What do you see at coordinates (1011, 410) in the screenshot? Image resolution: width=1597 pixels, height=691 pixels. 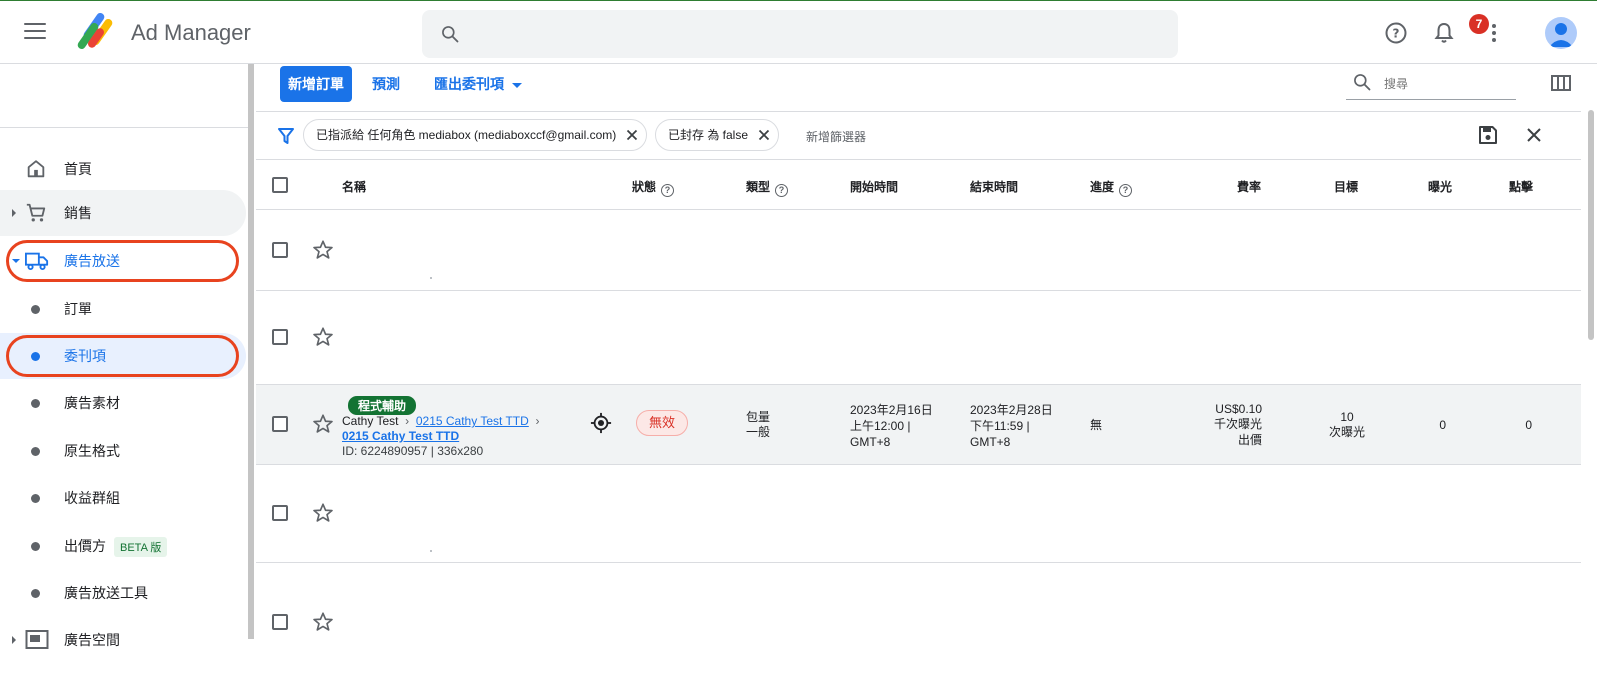 I see `end-date: 2023年2月28日` at bounding box center [1011, 410].